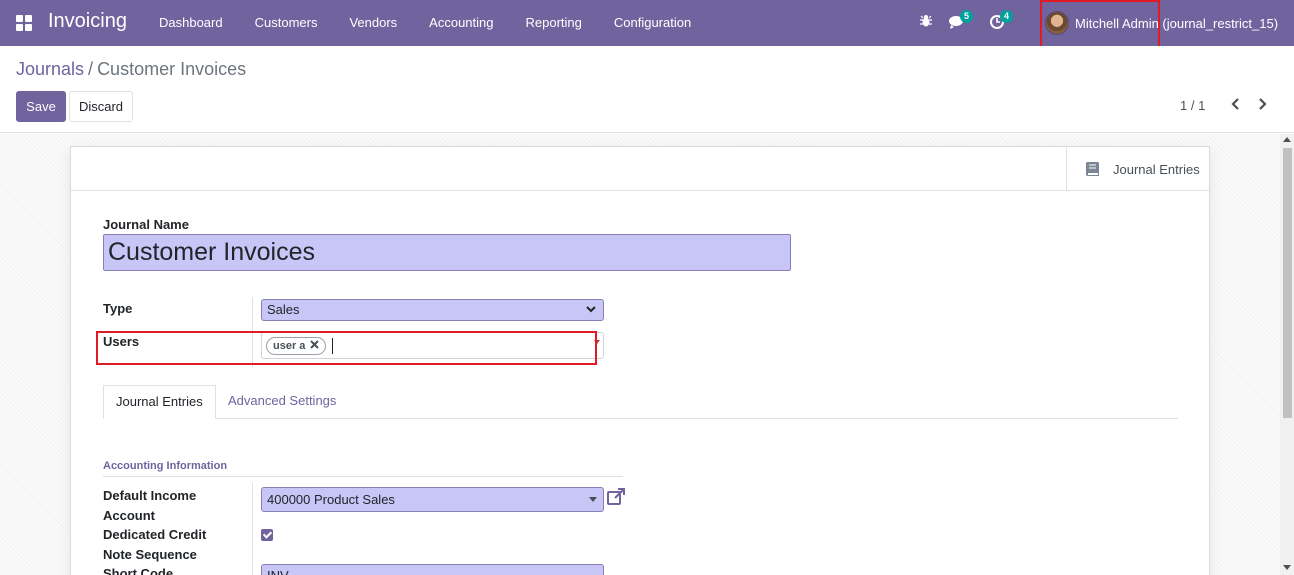 Image resolution: width=1294 pixels, height=575 pixels. Describe the element at coordinates (640, 169) in the screenshot. I see `button-box: Journal Entries` at that location.